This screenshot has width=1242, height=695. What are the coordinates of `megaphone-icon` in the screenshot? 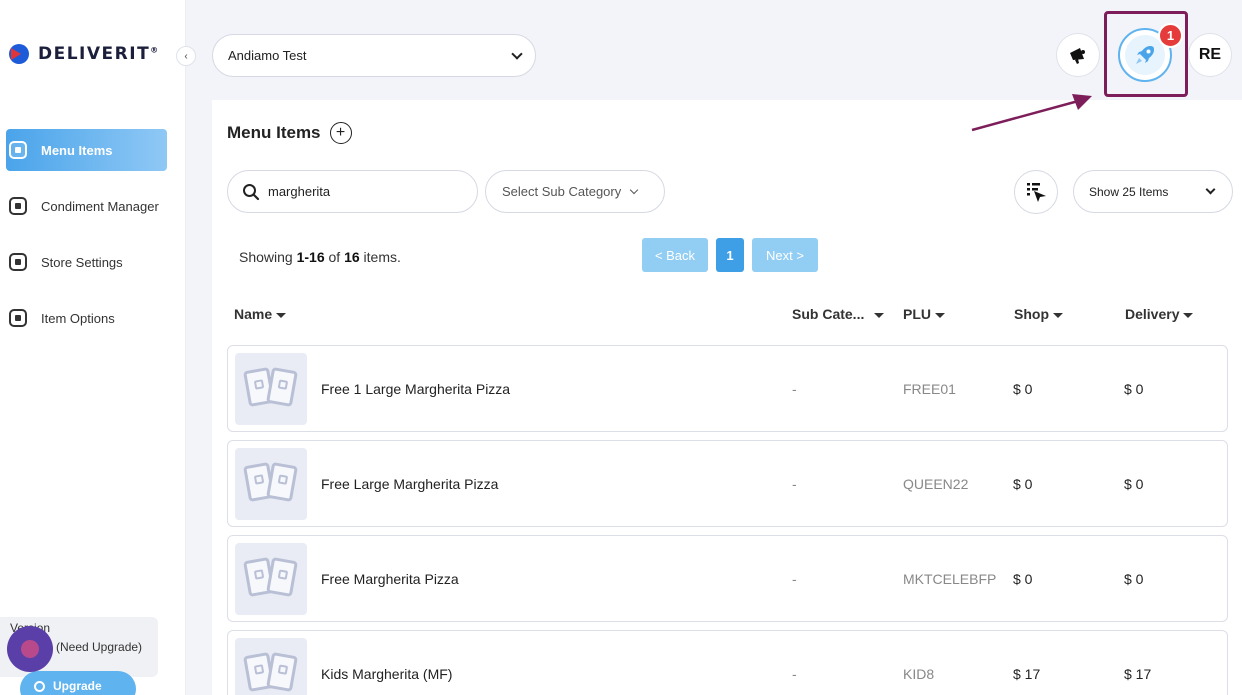 It's located at (1077, 56).